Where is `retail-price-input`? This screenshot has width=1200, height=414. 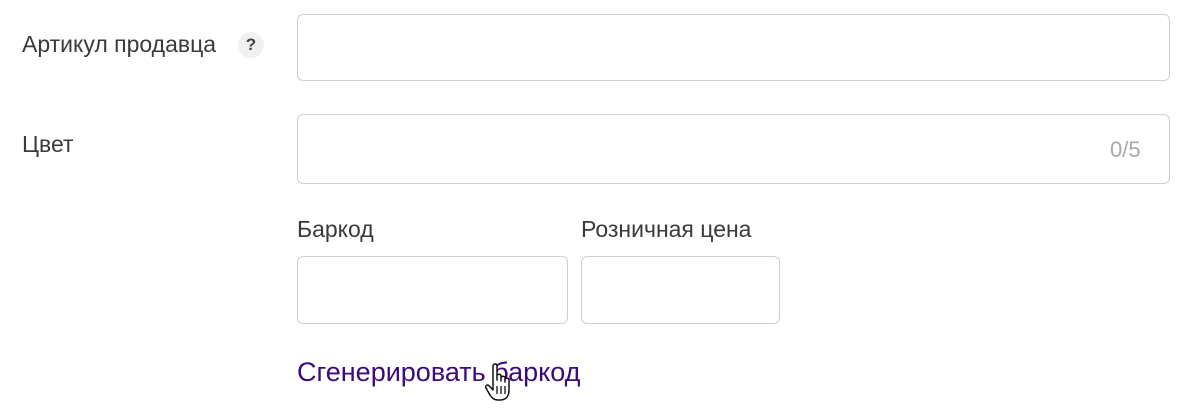 retail-price-input is located at coordinates (680, 290).